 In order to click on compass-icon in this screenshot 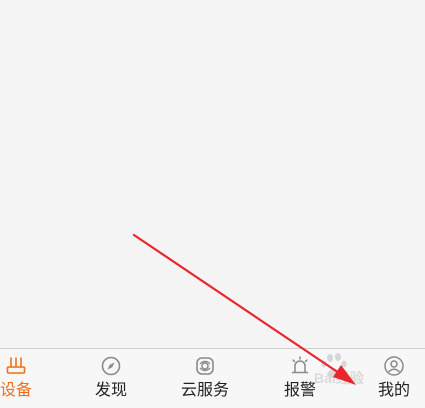, I will do `click(111, 366)`.